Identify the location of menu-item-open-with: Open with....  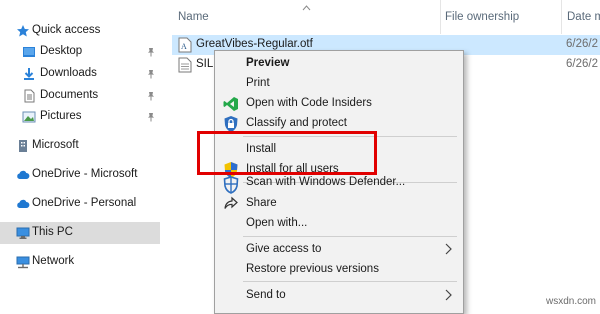
(339, 224).